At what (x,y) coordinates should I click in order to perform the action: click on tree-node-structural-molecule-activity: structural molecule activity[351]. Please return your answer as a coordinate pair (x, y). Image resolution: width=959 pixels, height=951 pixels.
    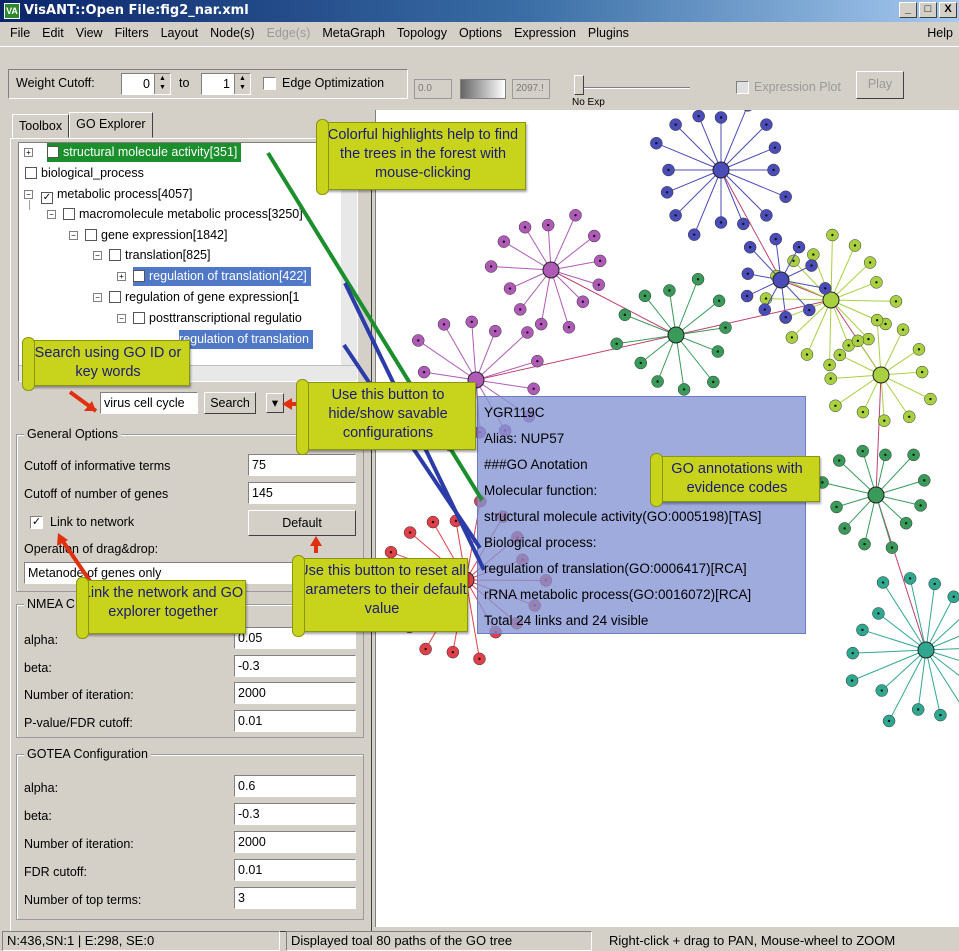
    Looking at the image, I should click on (144, 152).